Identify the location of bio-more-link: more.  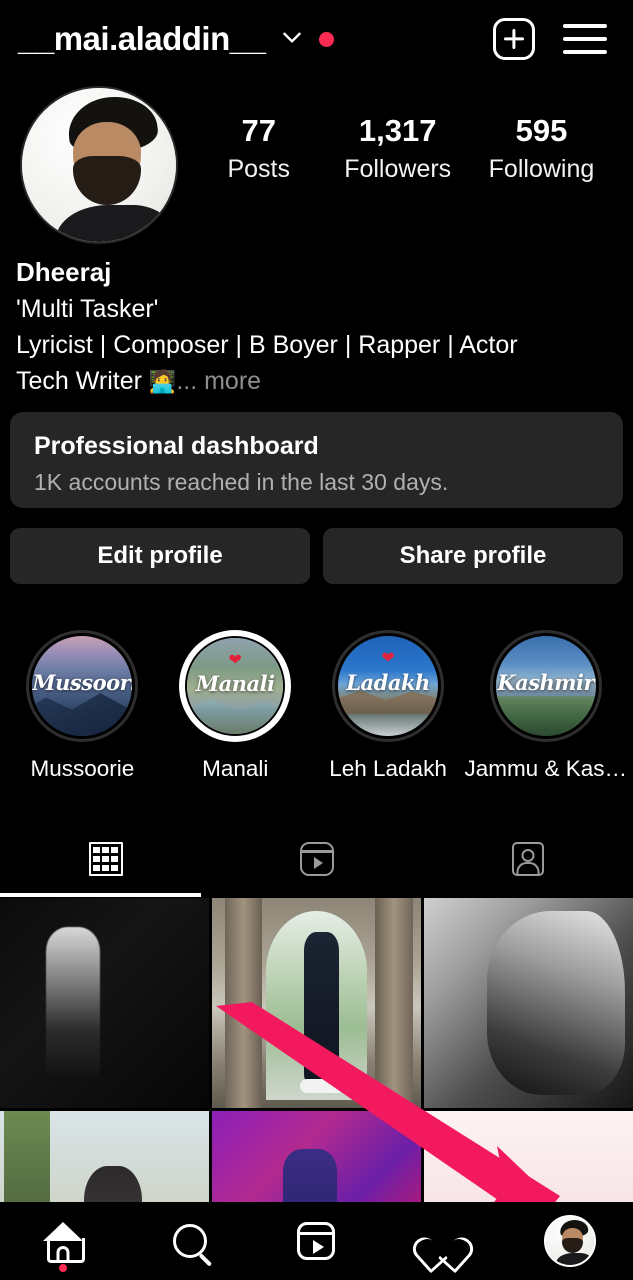
(229, 381).